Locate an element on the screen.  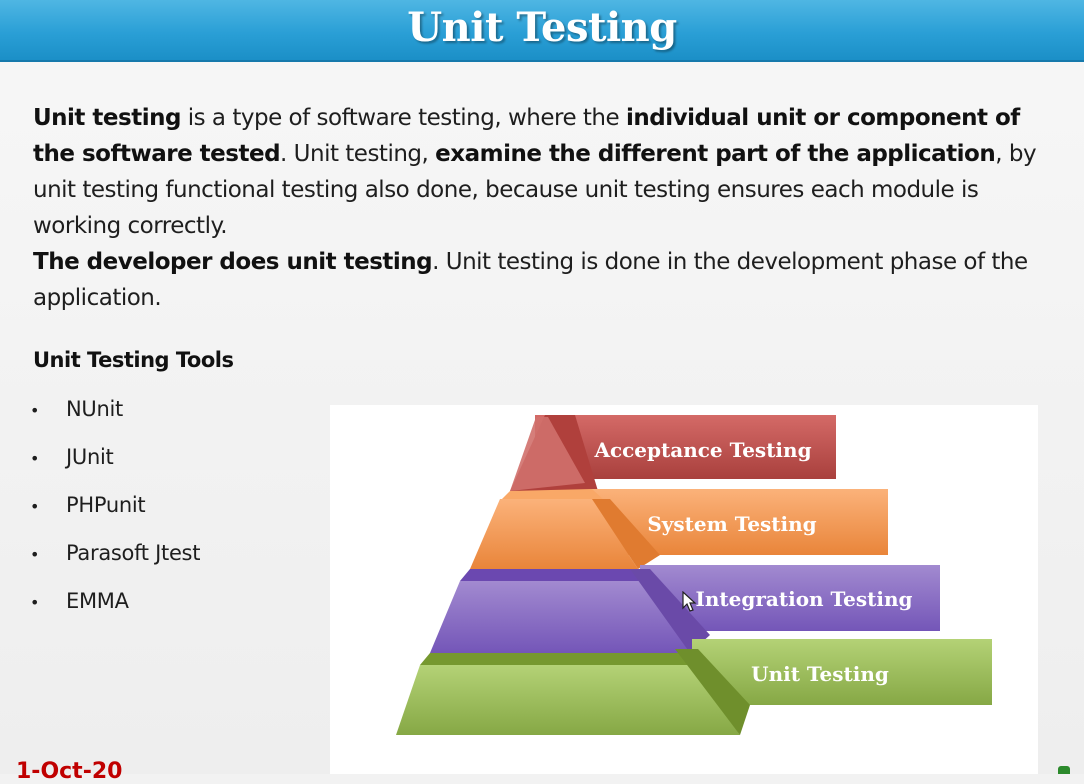
pyramid-level-acceptance: Acceptance Testing is located at coordinates (673, 453).